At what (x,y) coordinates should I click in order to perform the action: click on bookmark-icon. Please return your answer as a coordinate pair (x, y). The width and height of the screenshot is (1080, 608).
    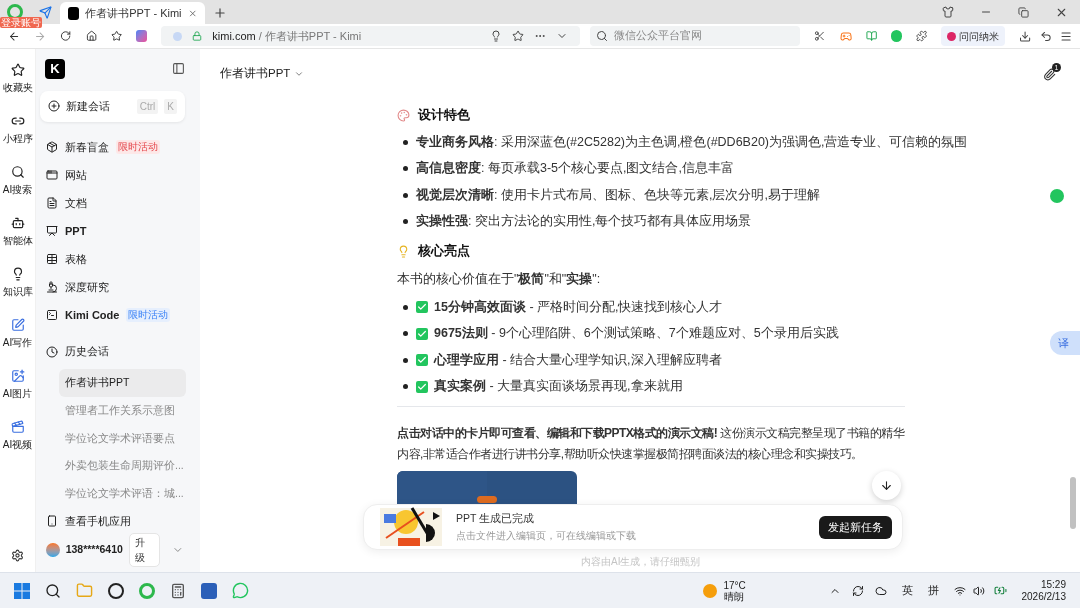
    Looking at the image, I should click on (116, 36).